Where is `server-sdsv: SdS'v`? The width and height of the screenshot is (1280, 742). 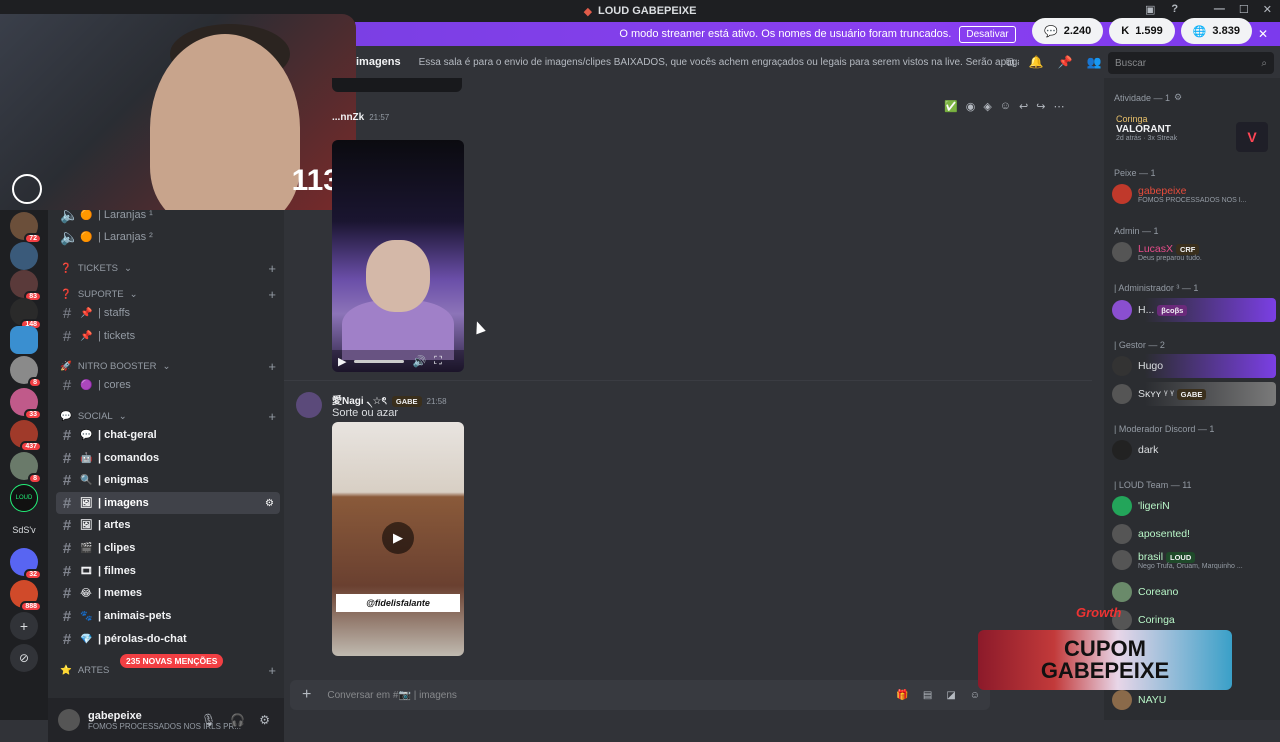 server-sdsv: SdS'v is located at coordinates (24, 530).